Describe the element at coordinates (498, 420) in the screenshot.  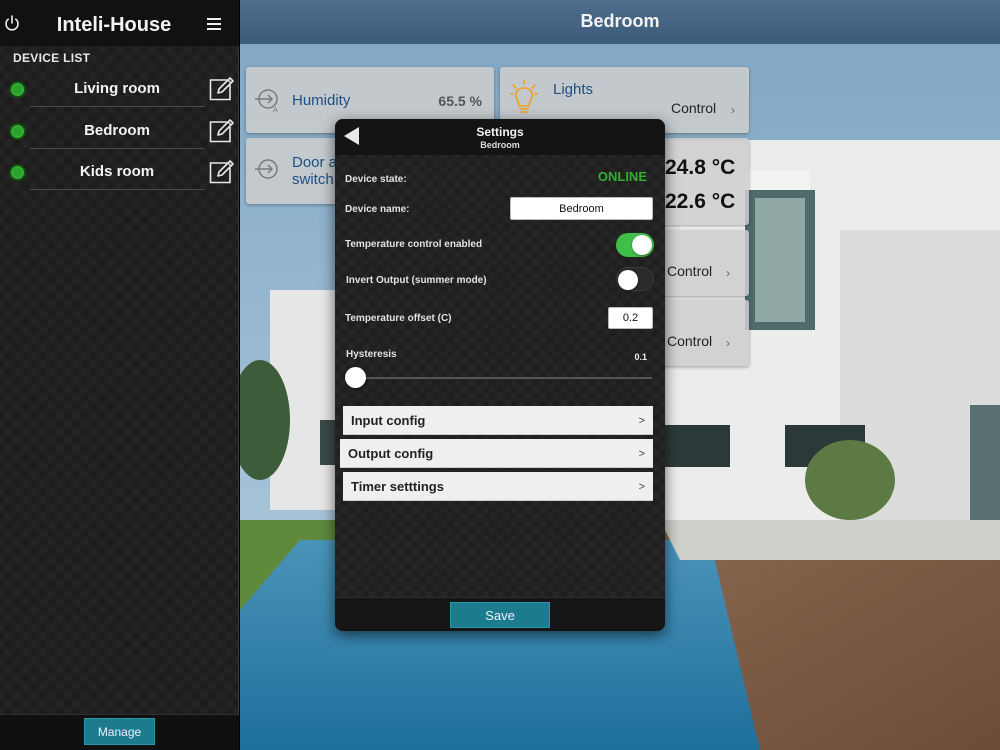
I see `input-config-row: Input config >` at that location.